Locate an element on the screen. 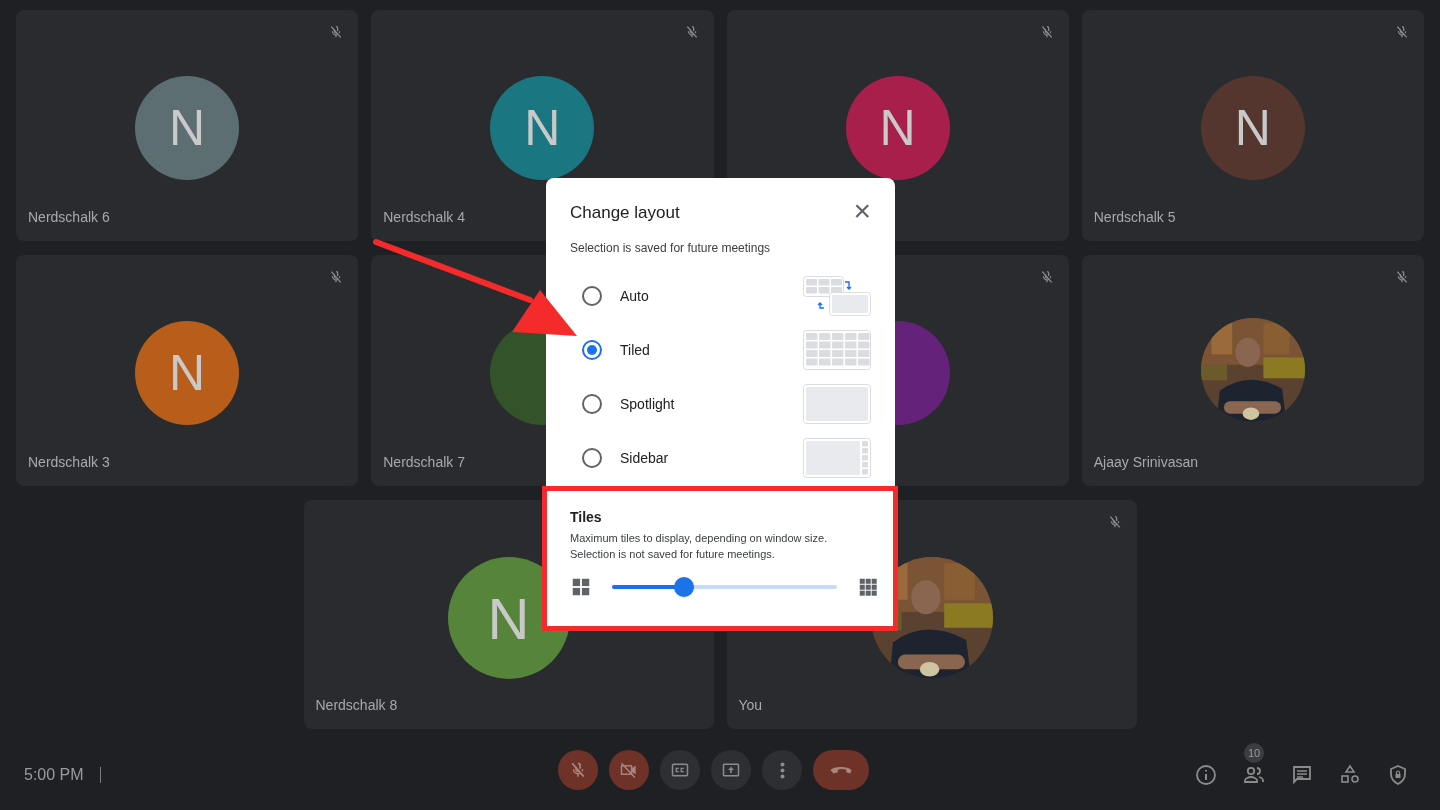 This screenshot has width=1440, height=810. present-screen-icon is located at coordinates (731, 770).